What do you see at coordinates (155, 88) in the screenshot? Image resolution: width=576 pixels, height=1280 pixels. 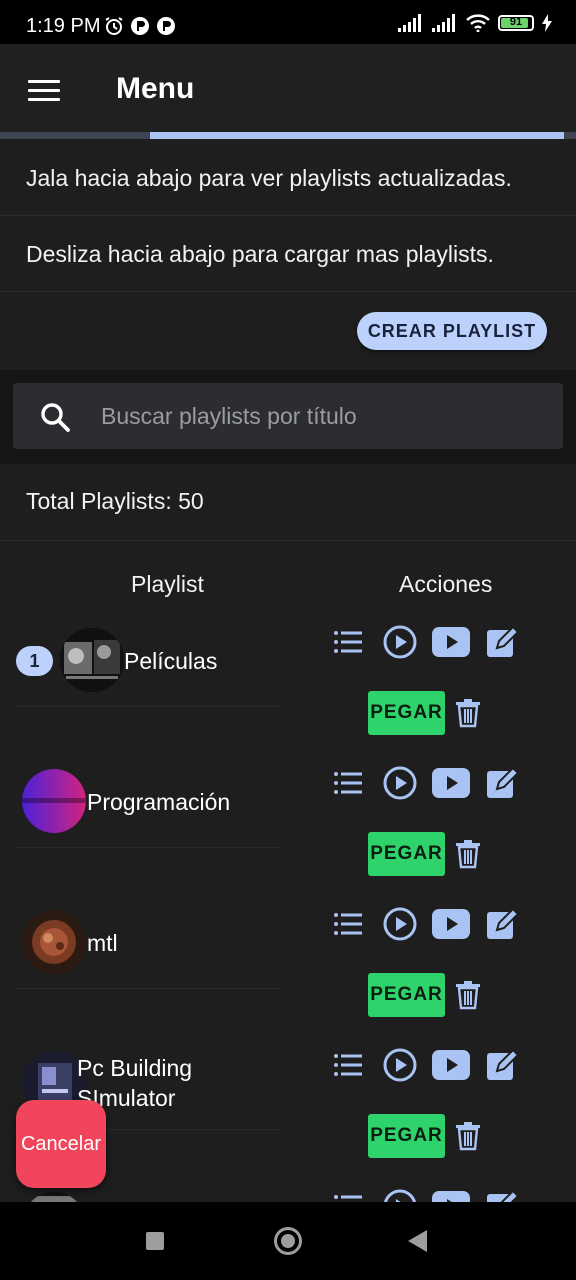 I see `page-title: Menu` at bounding box center [155, 88].